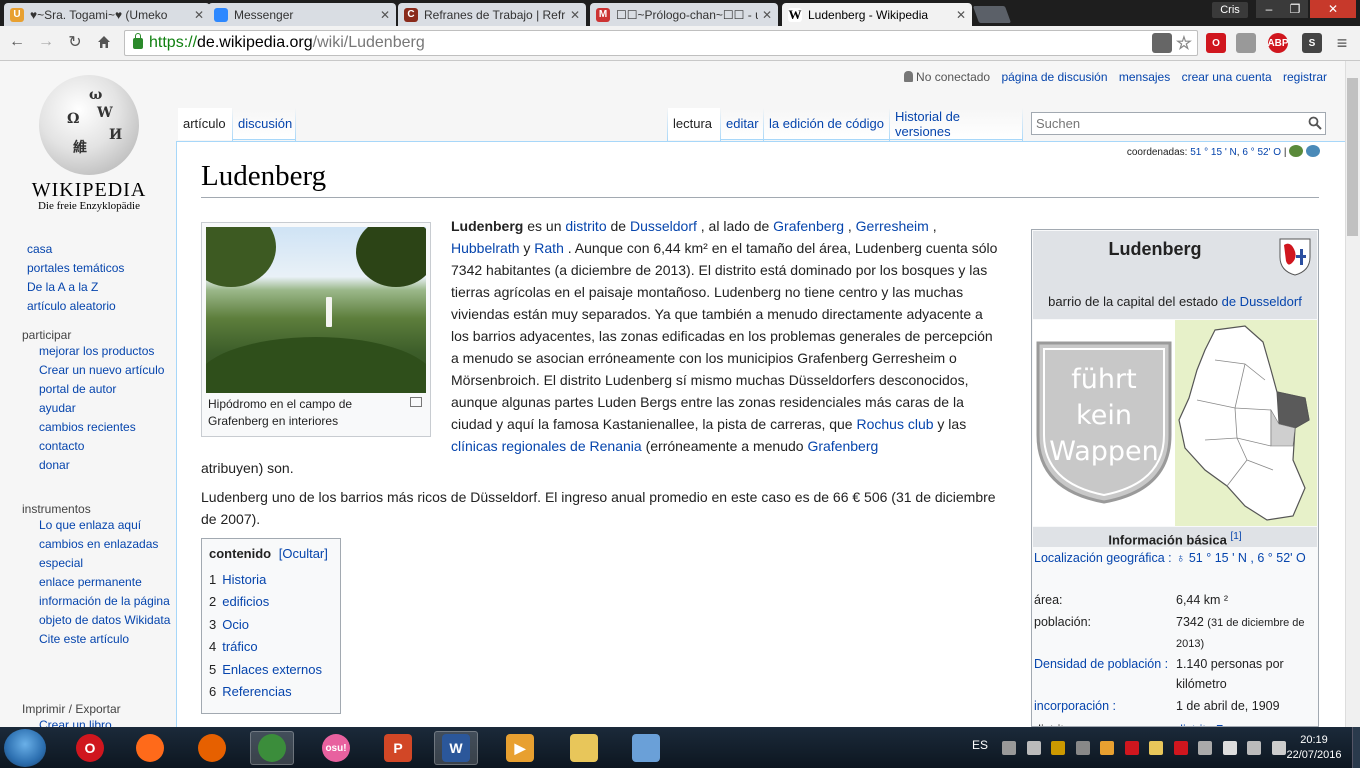  Describe the element at coordinates (1104, 558) in the screenshot. I see `infobox-key: Localización geográfica :` at that location.